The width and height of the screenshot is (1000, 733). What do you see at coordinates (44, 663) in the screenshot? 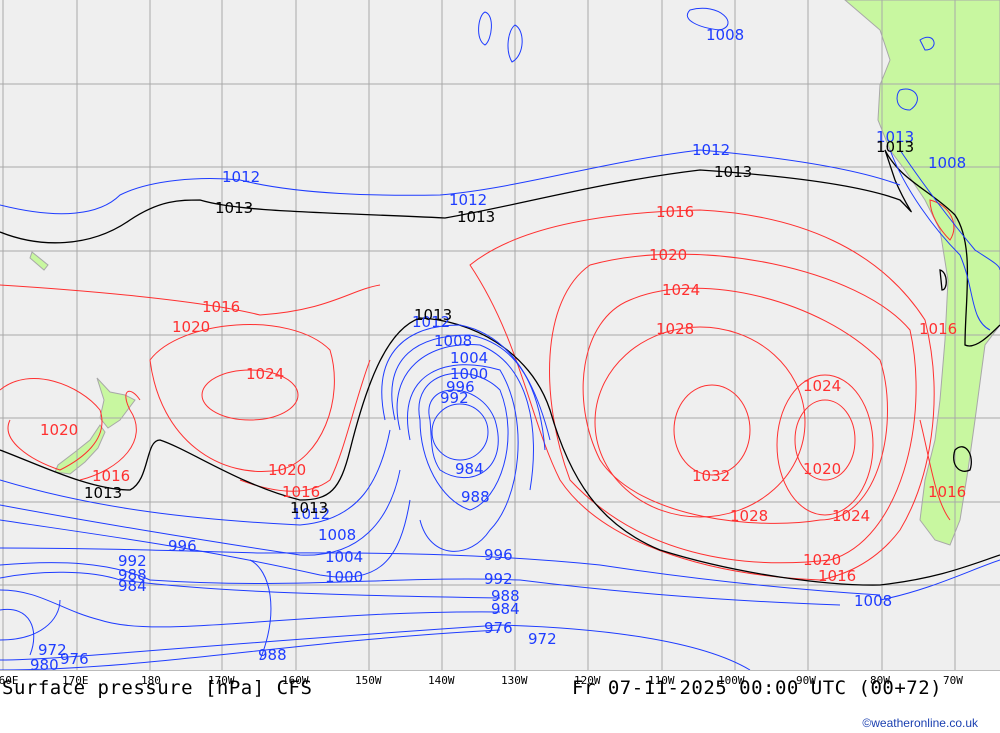
I see `isobar-label: 980` at bounding box center [44, 663].